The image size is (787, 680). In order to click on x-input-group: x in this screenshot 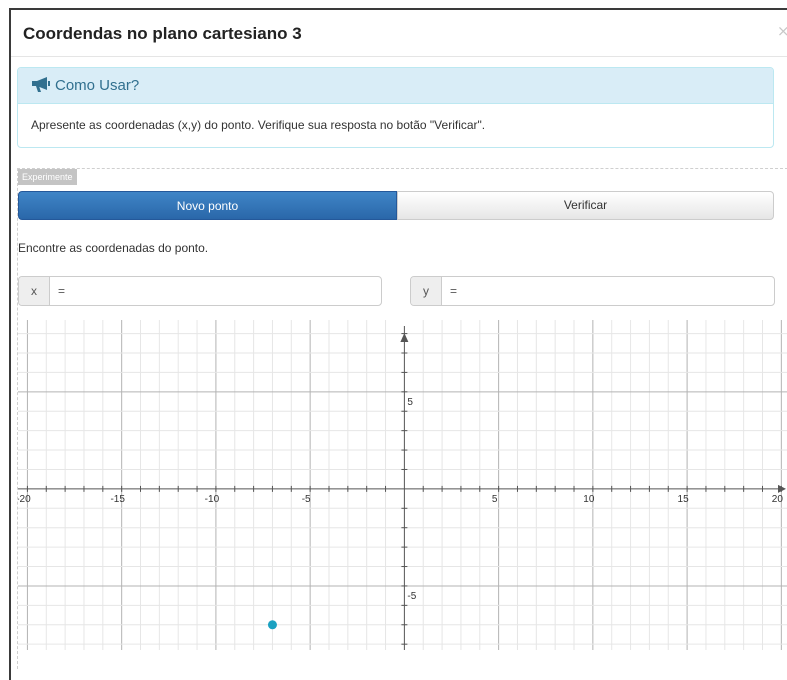, I will do `click(200, 291)`.